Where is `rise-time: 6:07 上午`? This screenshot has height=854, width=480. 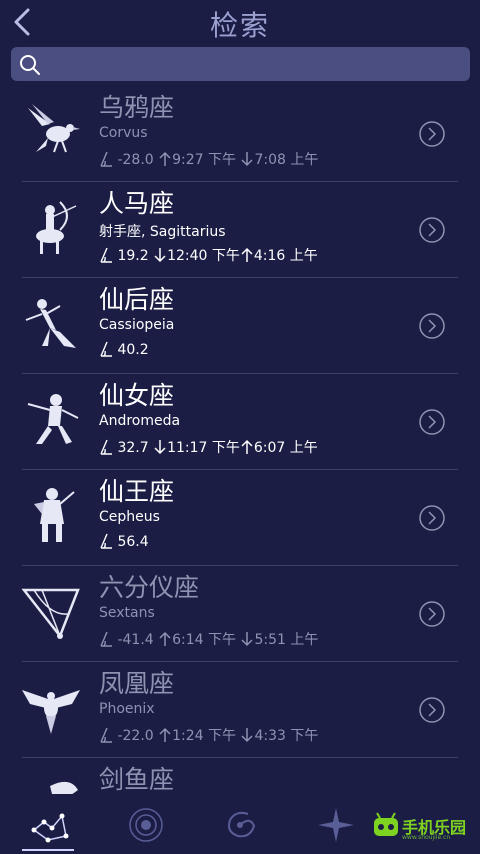
rise-time: 6:07 上午 is located at coordinates (285, 448).